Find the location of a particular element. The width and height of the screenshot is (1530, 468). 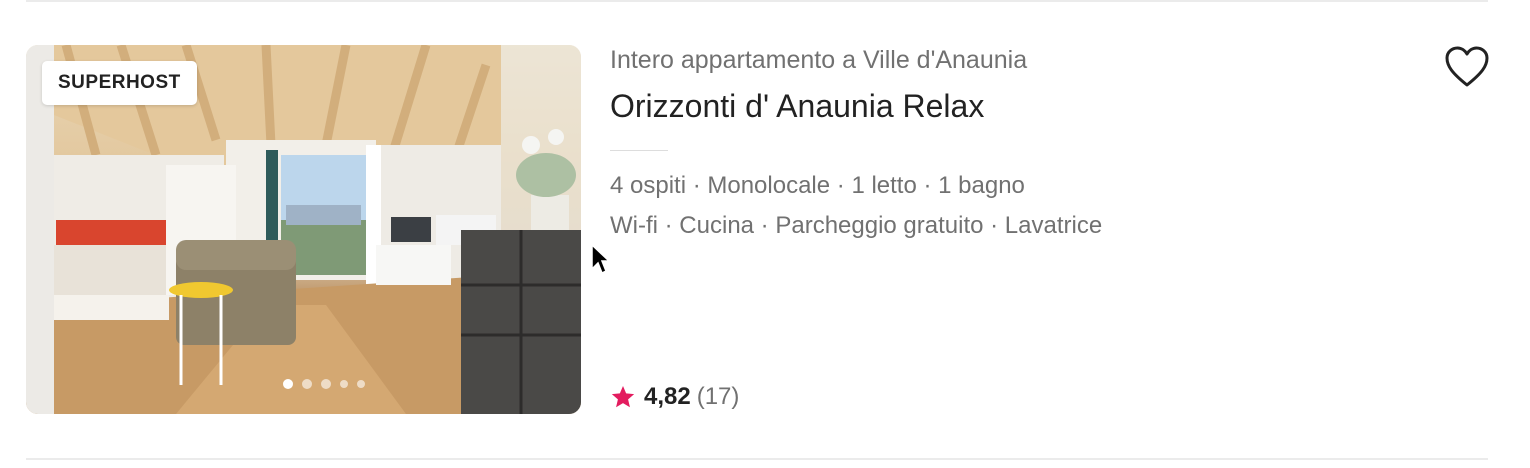

title-separator is located at coordinates (639, 150).